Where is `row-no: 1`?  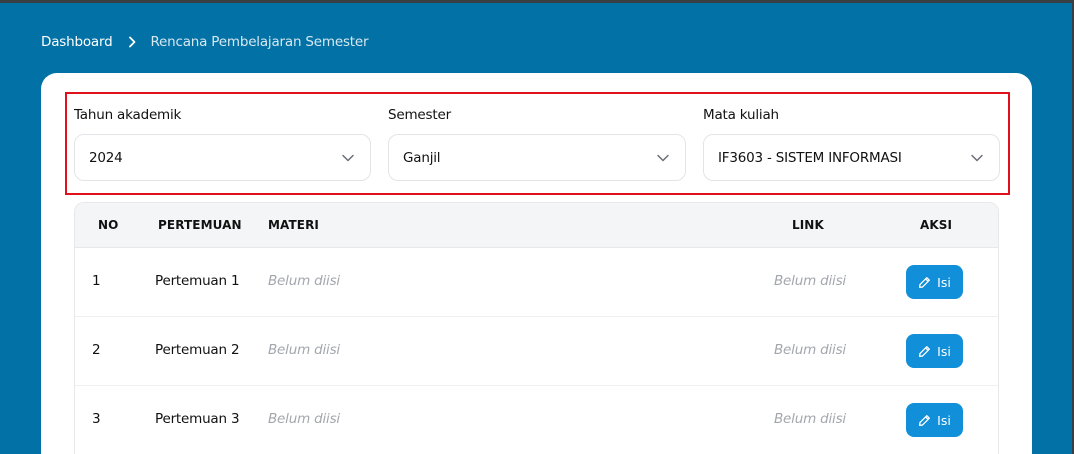
row-no: 1 is located at coordinates (96, 281).